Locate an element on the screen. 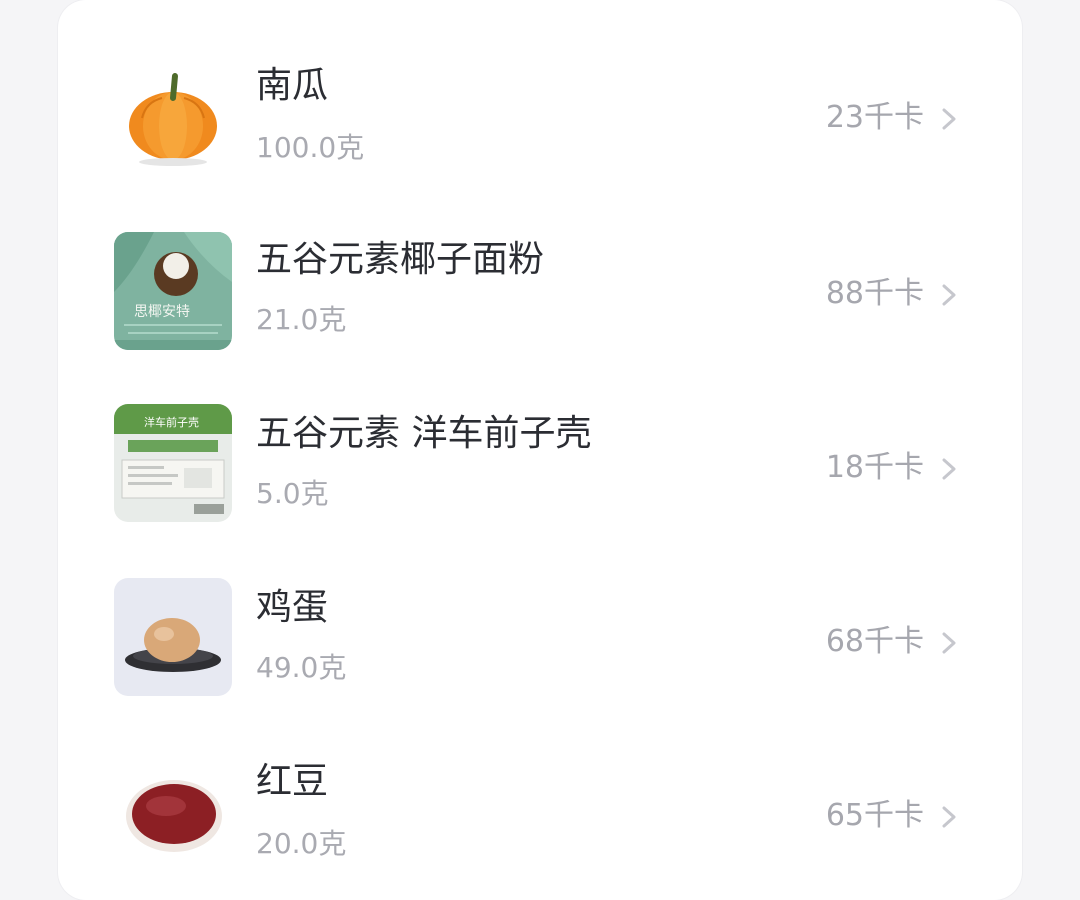  food-name: 红豆 is located at coordinates (292, 781).